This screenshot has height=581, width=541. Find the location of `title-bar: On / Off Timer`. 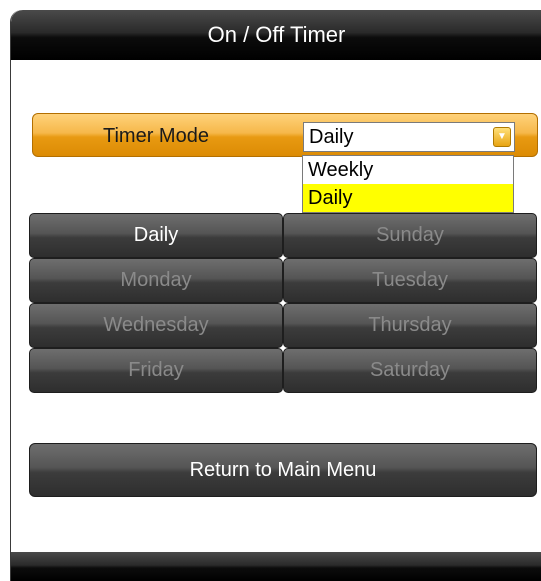

title-bar: On / Off Timer is located at coordinates (276, 35).